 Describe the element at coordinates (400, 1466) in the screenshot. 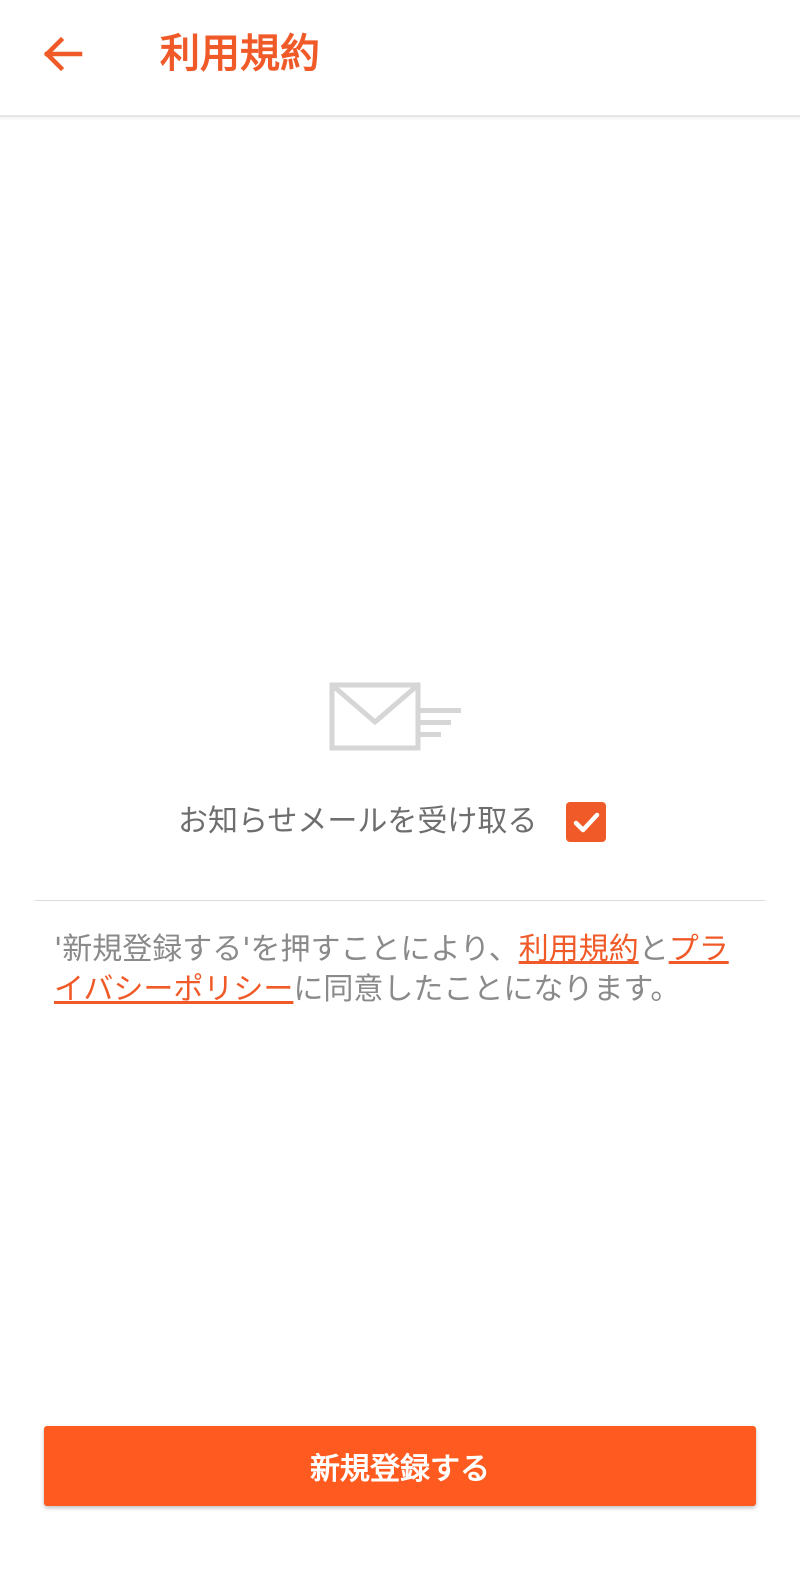

I see `register-button: 新規登録する` at that location.